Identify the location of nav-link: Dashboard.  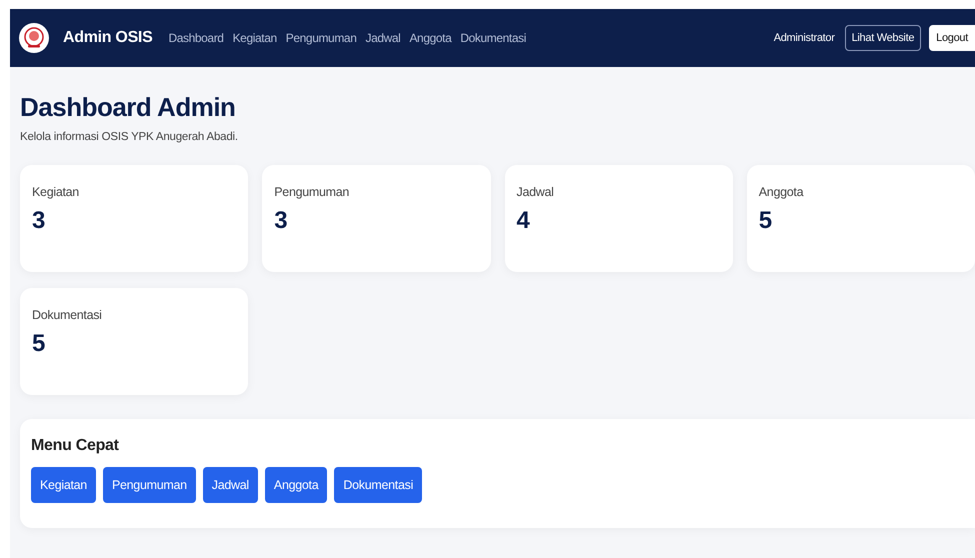
(196, 38).